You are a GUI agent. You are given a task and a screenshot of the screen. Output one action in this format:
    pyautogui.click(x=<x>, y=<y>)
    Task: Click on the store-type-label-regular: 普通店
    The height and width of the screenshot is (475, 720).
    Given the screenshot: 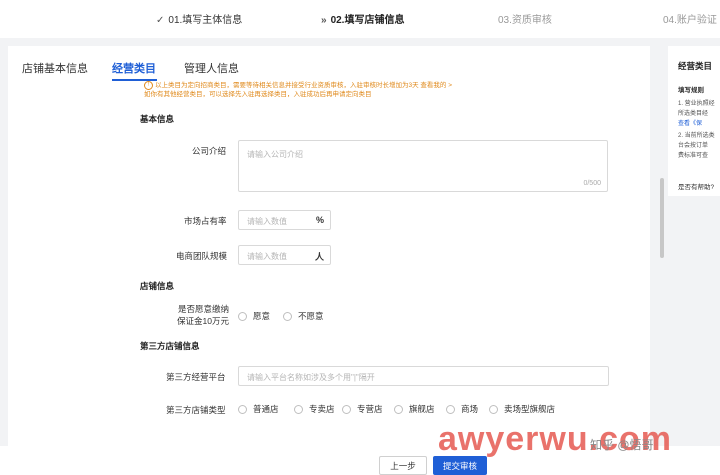 What is the action you would take?
    pyautogui.click(x=266, y=409)
    